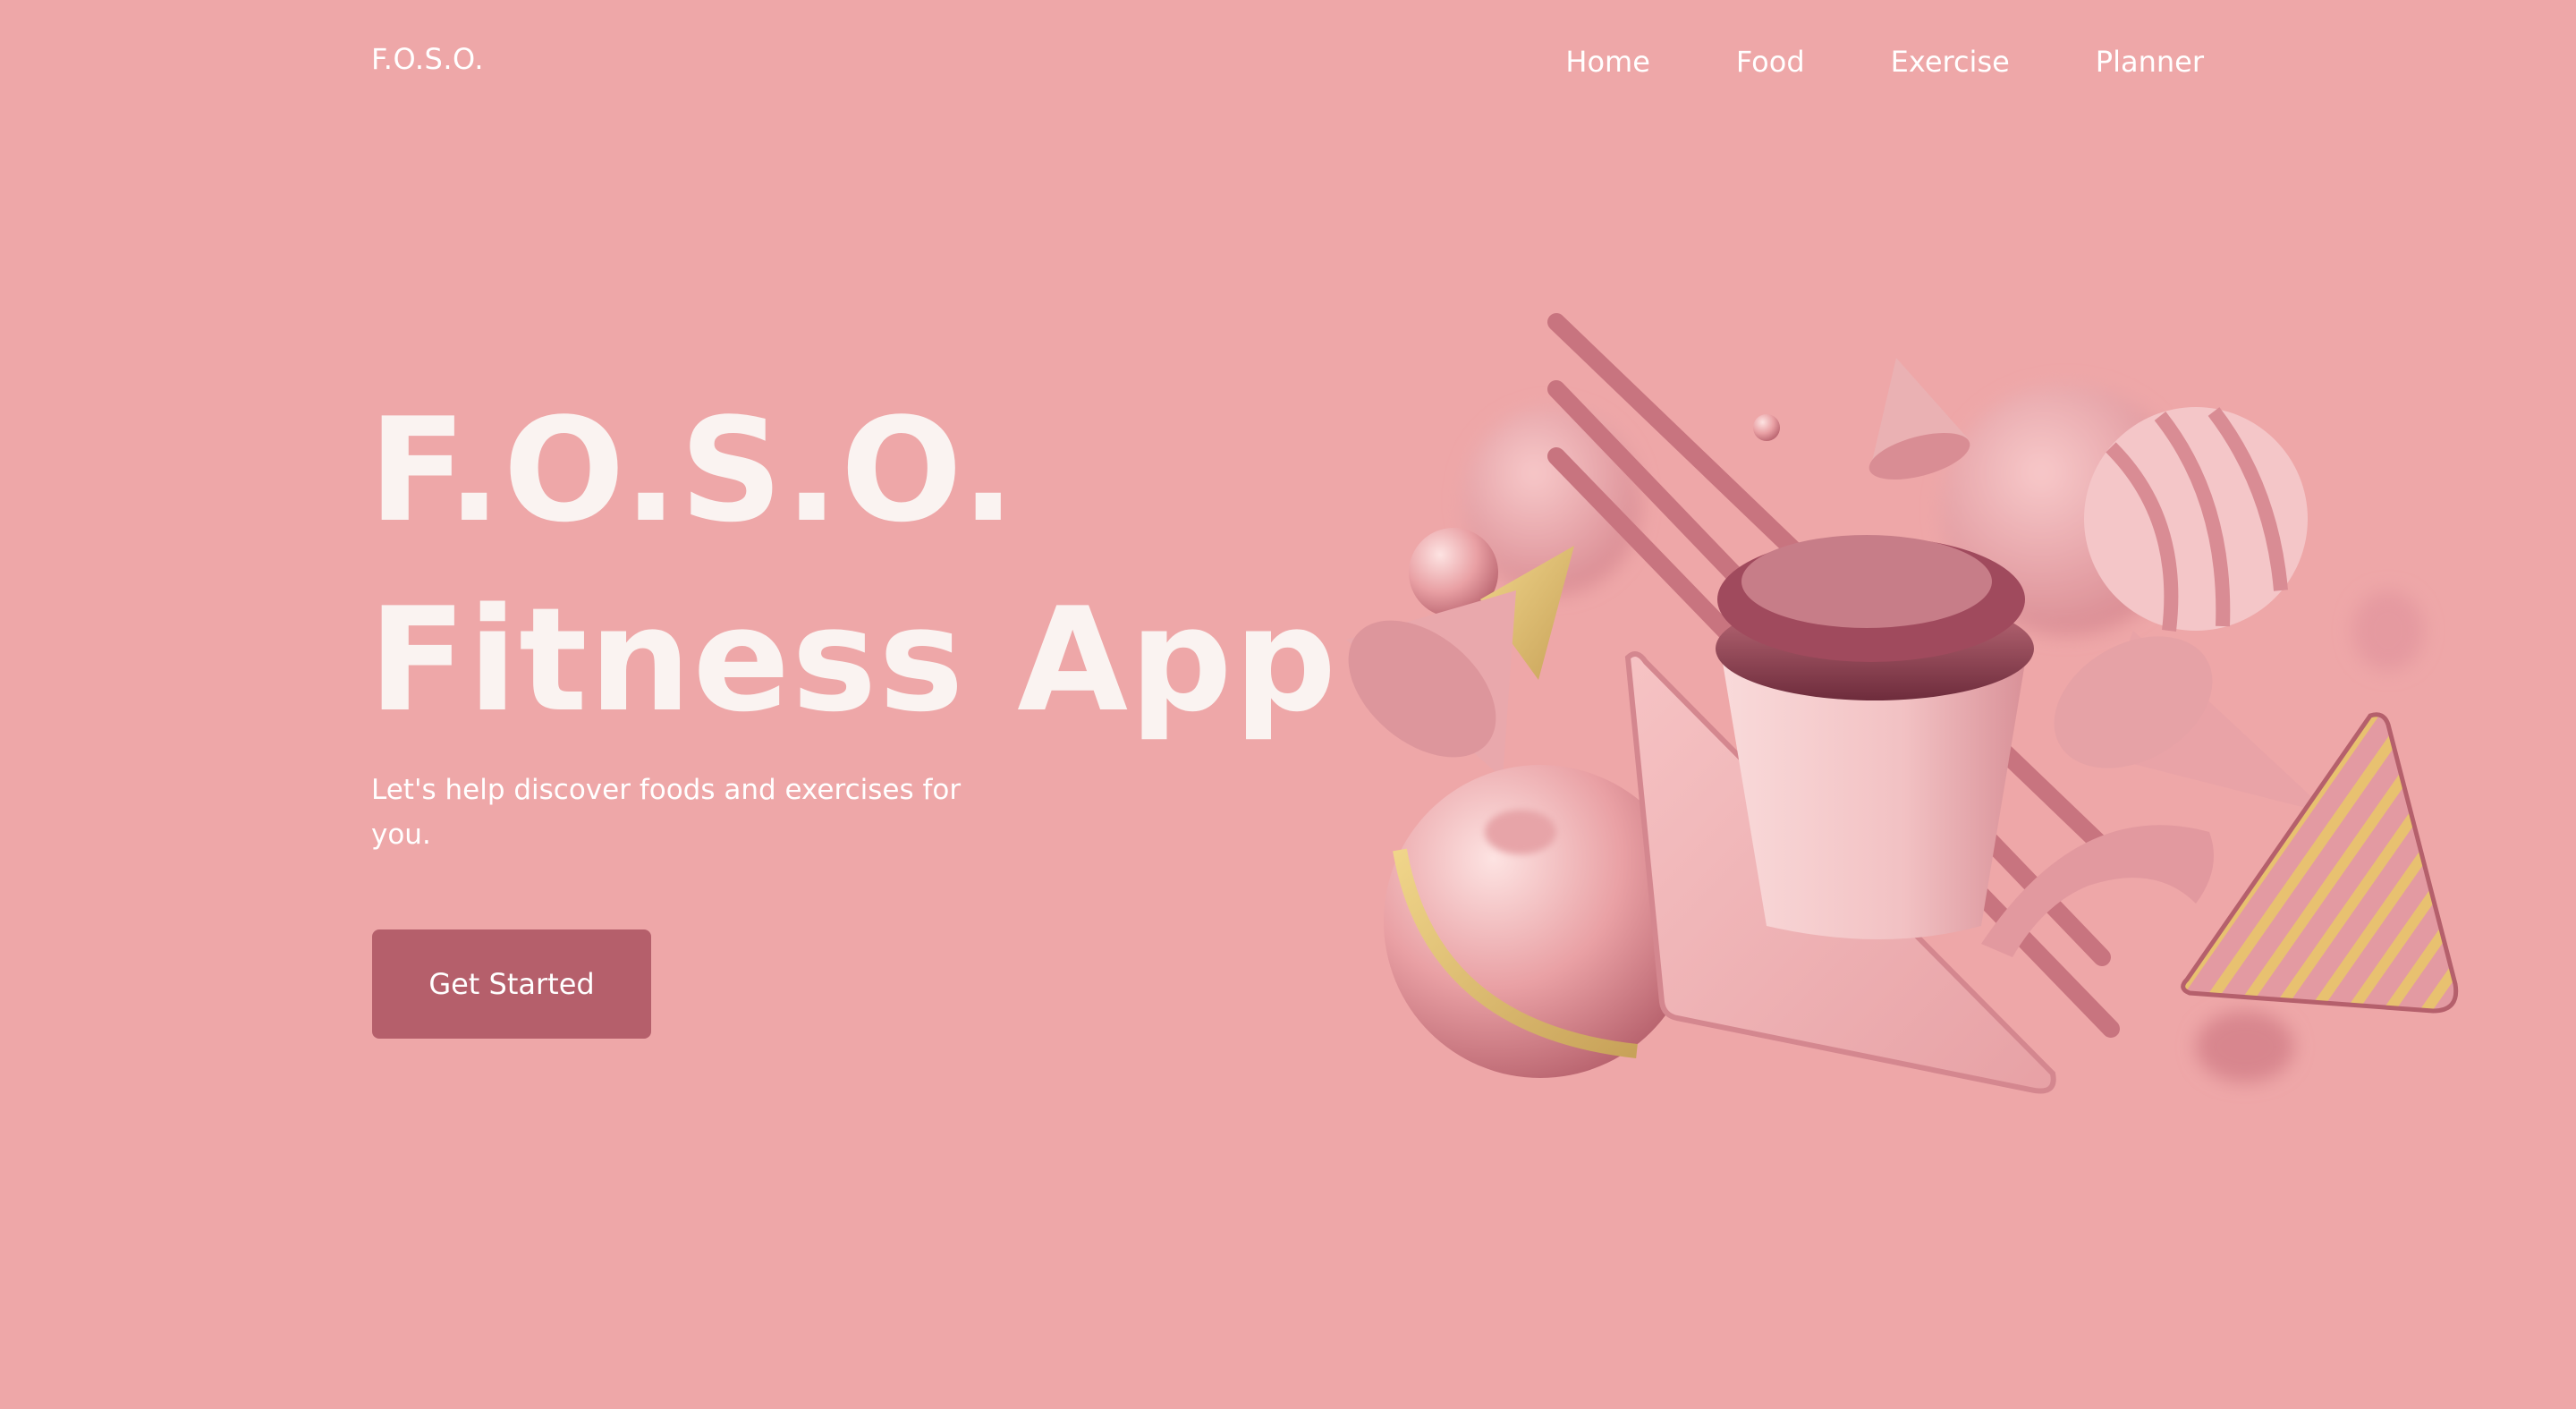 The image size is (2576, 1409). Describe the element at coordinates (2097, 891) in the screenshot. I see `arc-shape` at that location.